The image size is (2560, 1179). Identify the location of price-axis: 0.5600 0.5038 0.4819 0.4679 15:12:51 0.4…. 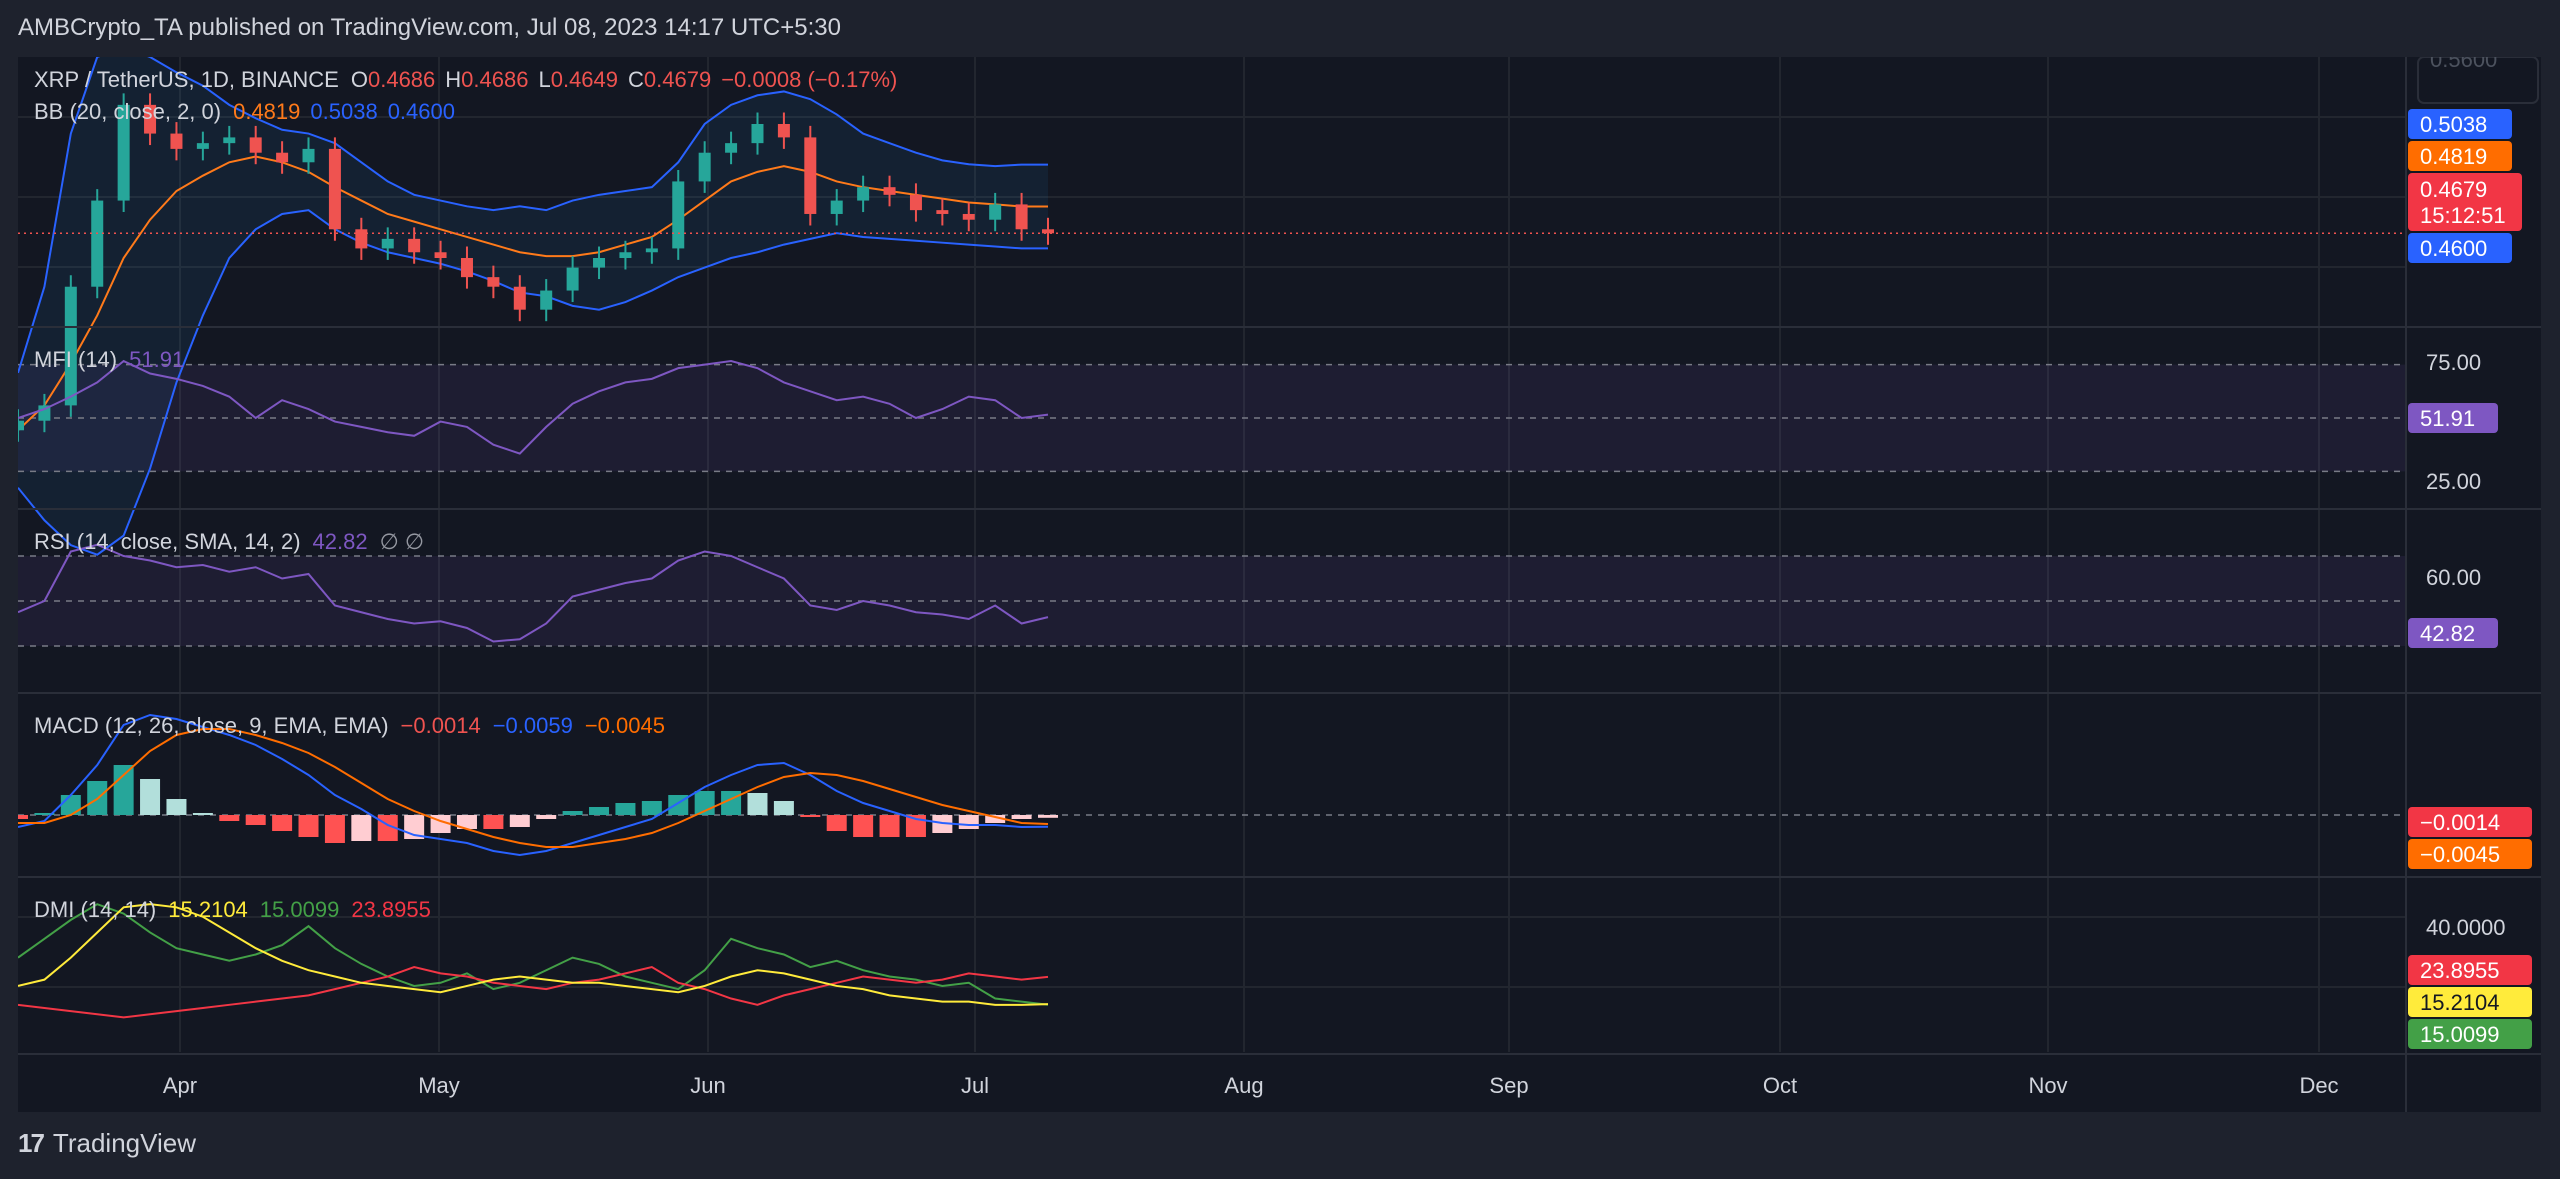
(2473, 548).